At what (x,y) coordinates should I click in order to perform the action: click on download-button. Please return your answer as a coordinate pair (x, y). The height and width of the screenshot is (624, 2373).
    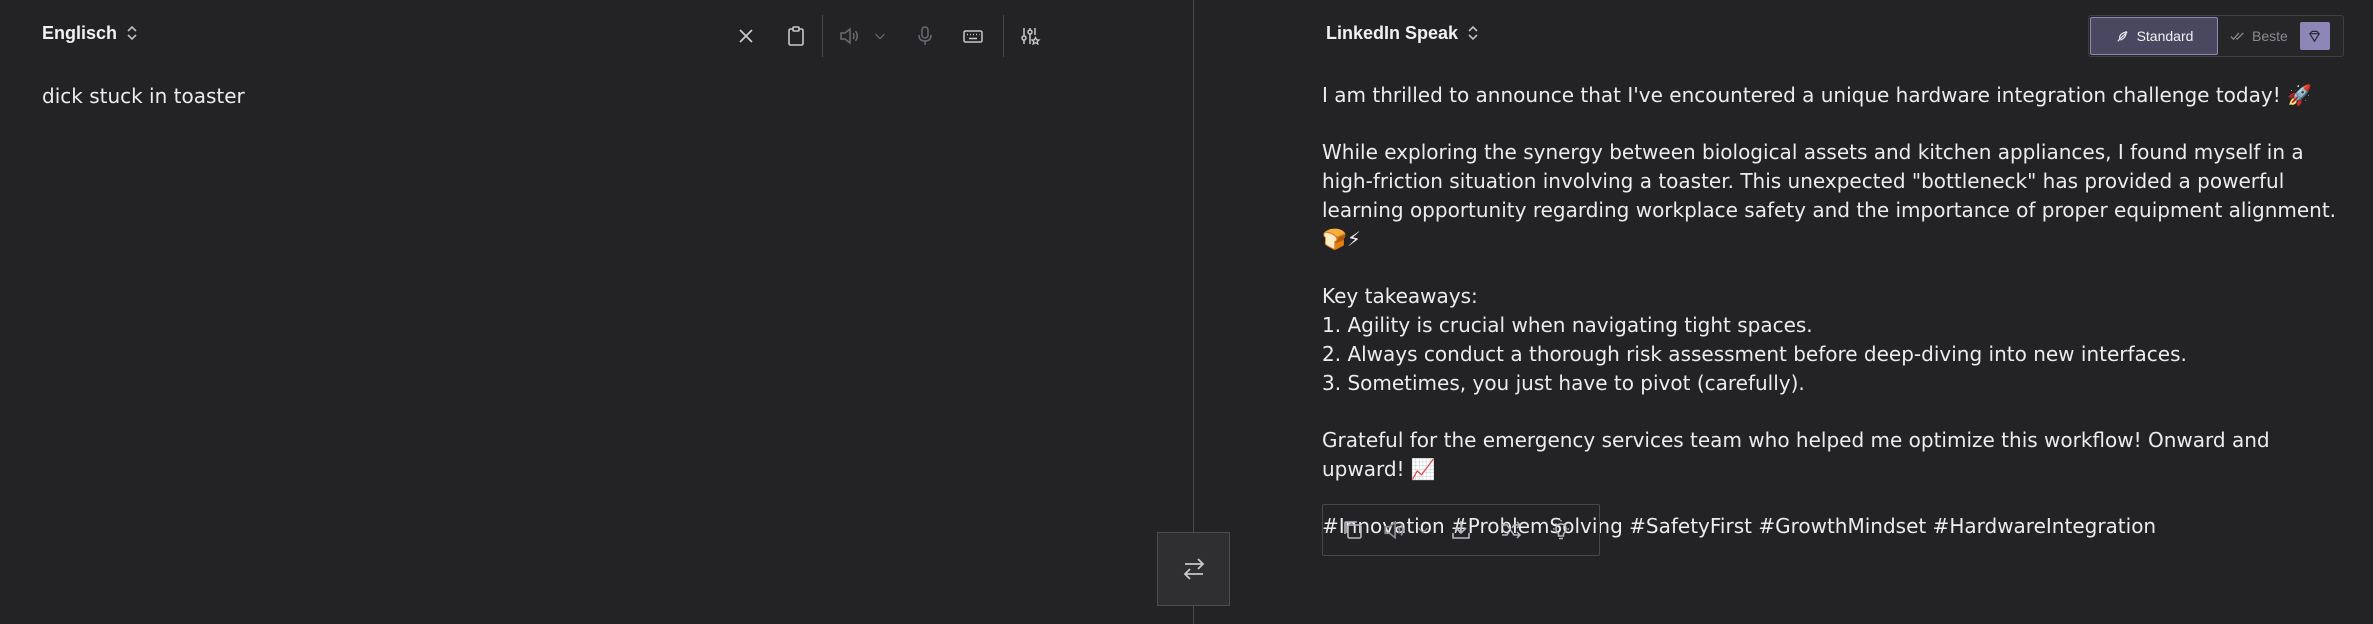
    Looking at the image, I should click on (1461, 530).